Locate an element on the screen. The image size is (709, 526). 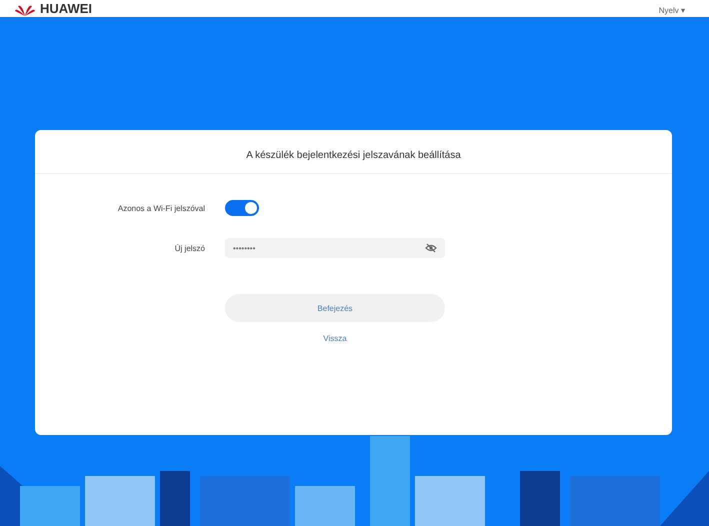
toggle-switch is located at coordinates (242, 208).